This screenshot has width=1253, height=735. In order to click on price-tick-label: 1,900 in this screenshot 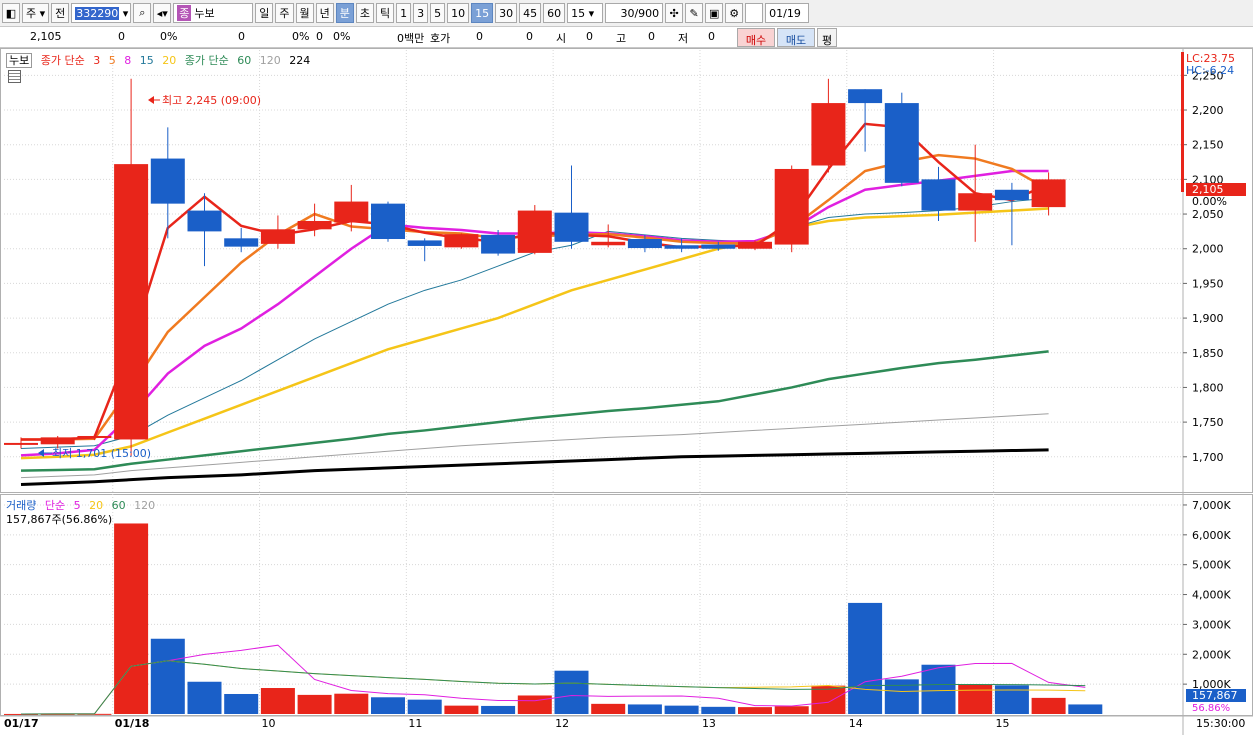, I will do `click(1208, 318)`.